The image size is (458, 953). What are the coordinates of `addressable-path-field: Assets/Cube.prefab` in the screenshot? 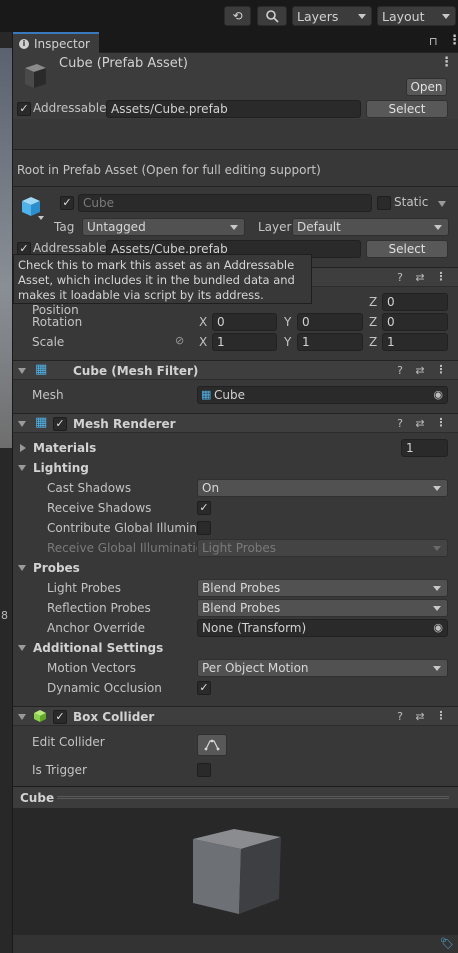 It's located at (233, 109).